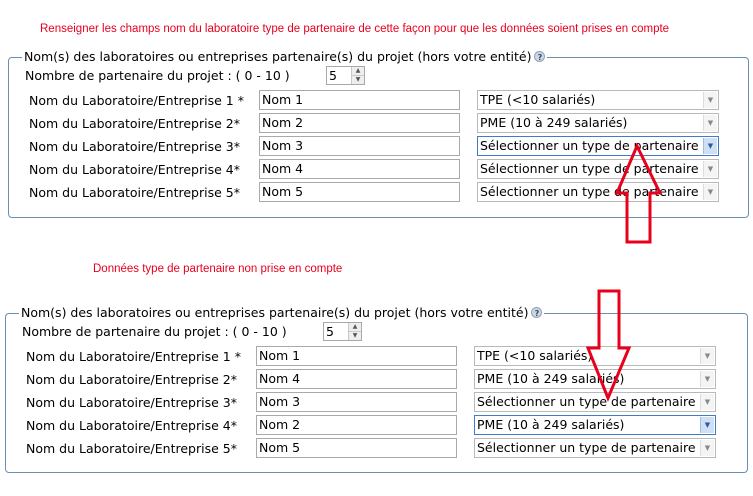  What do you see at coordinates (624, 272) in the screenshot?
I see `annotation-arrows` at bounding box center [624, 272].